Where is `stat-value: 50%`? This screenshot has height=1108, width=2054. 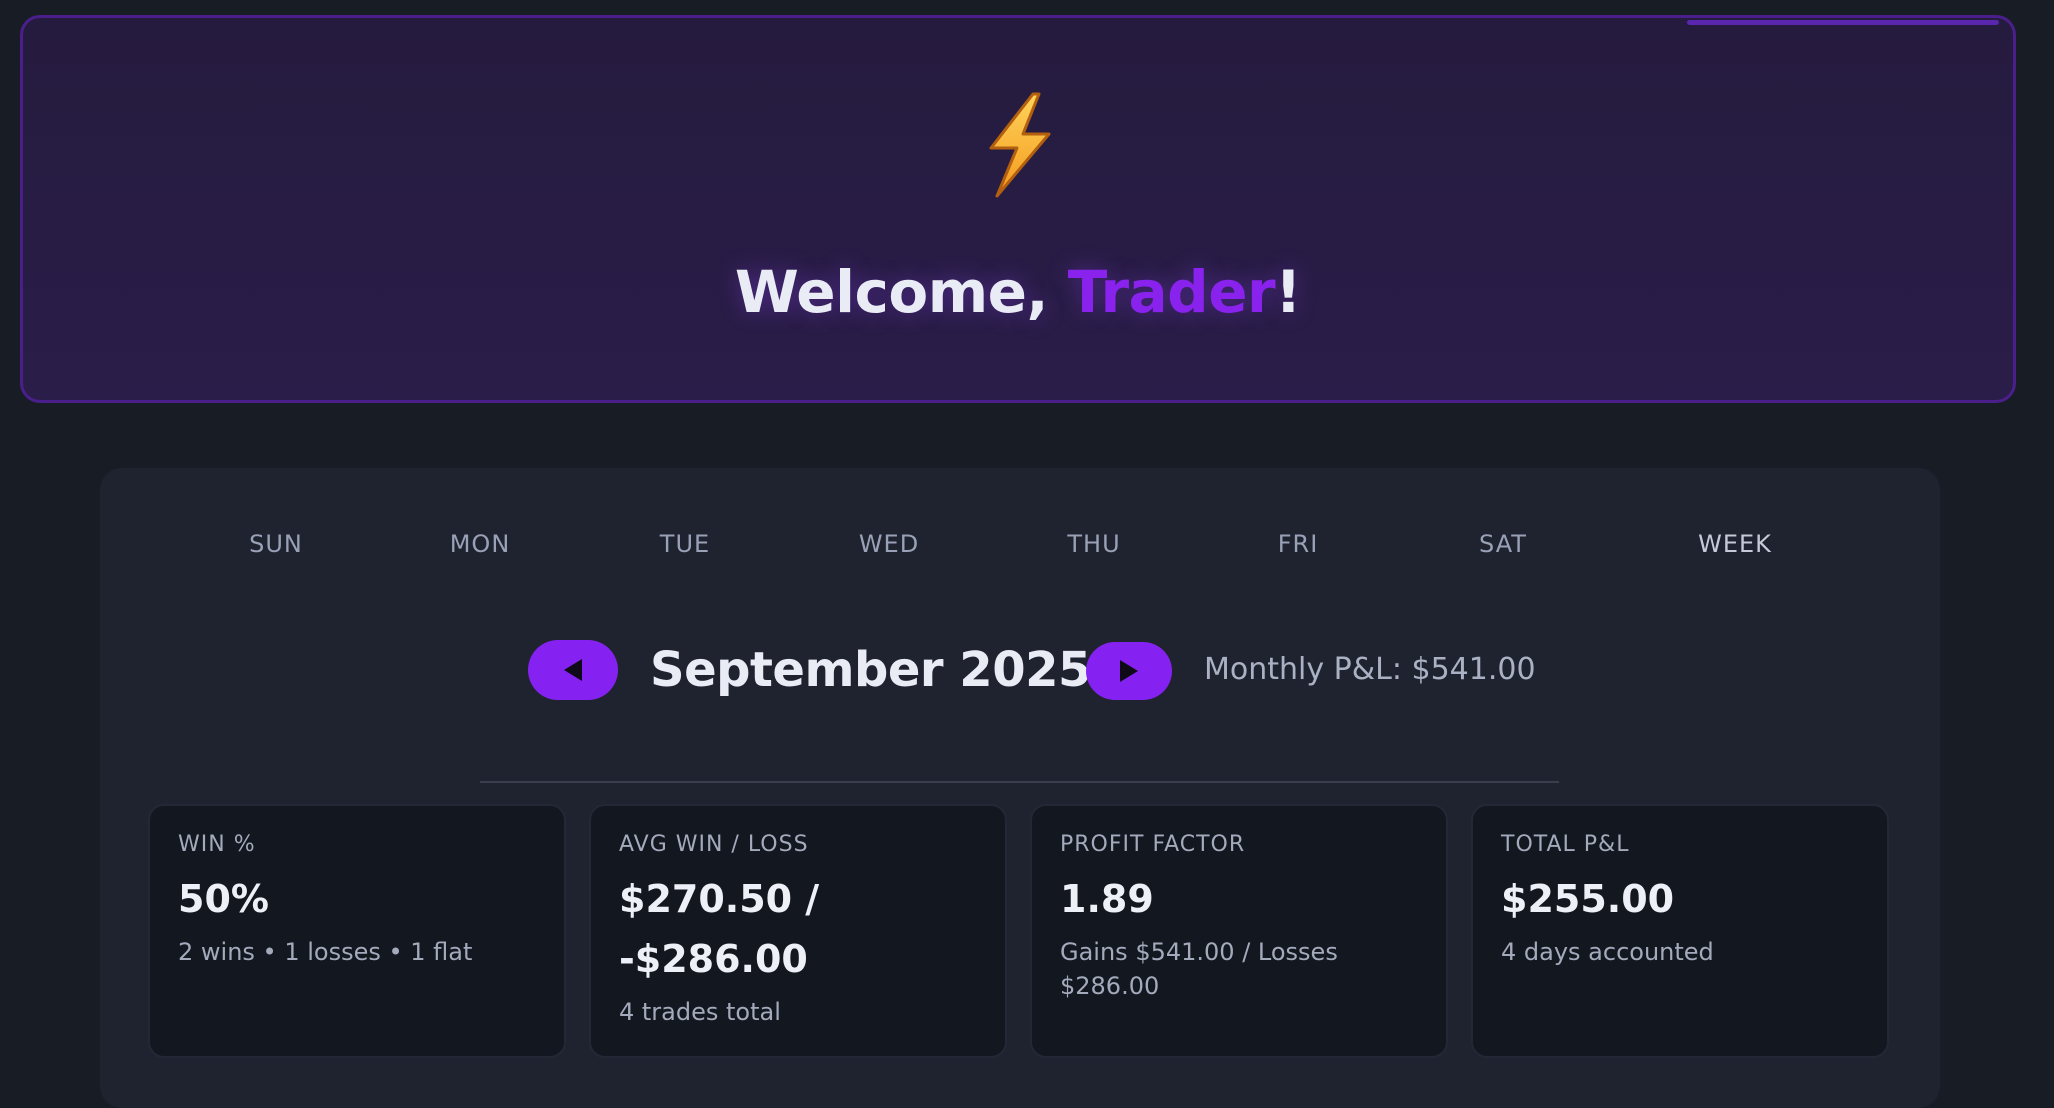
stat-value: 50% is located at coordinates (223, 899).